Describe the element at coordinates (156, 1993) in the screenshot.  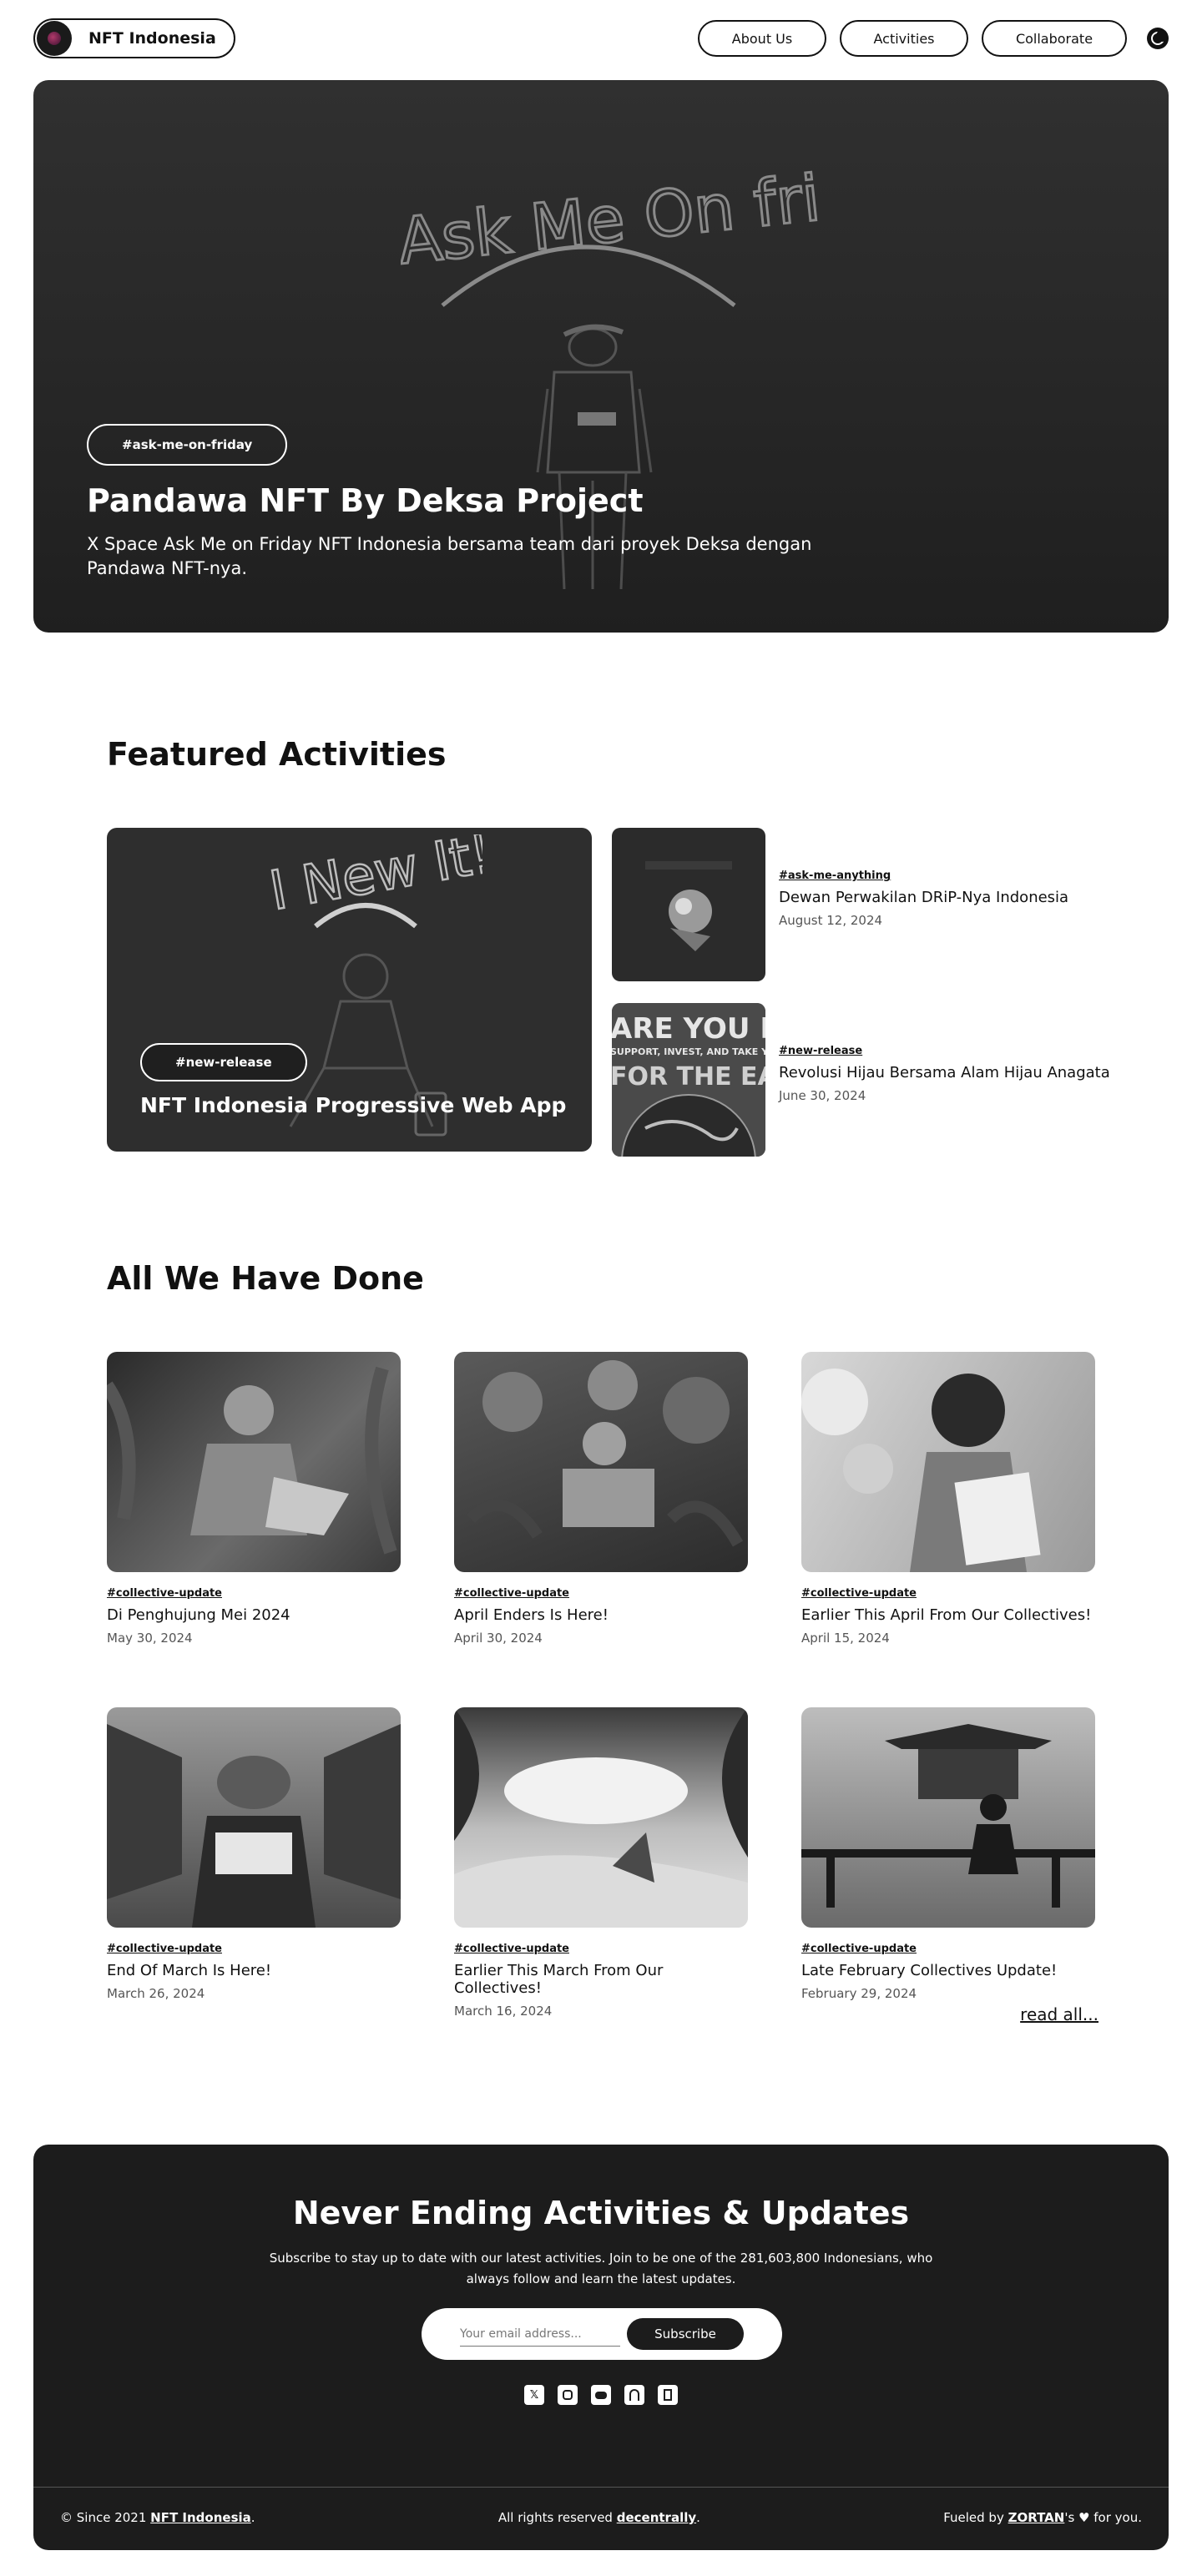
I see `activity-card-date: March 26, 2024` at that location.